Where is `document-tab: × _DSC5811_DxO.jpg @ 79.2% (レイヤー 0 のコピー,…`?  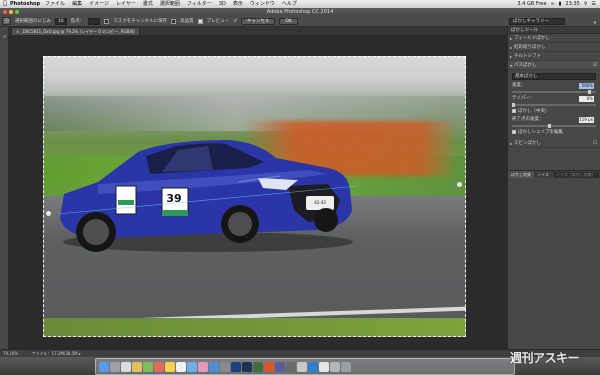 document-tab: × _DSC5811_DxO.jpg @ 79.2% (レイヤー 0 のコピー,… is located at coordinates (75, 31).